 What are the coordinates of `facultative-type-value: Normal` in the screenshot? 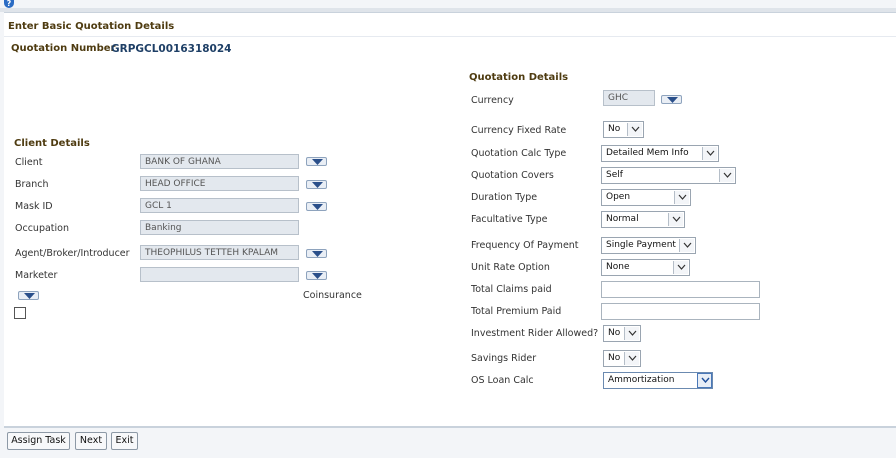 It's located at (622, 219).